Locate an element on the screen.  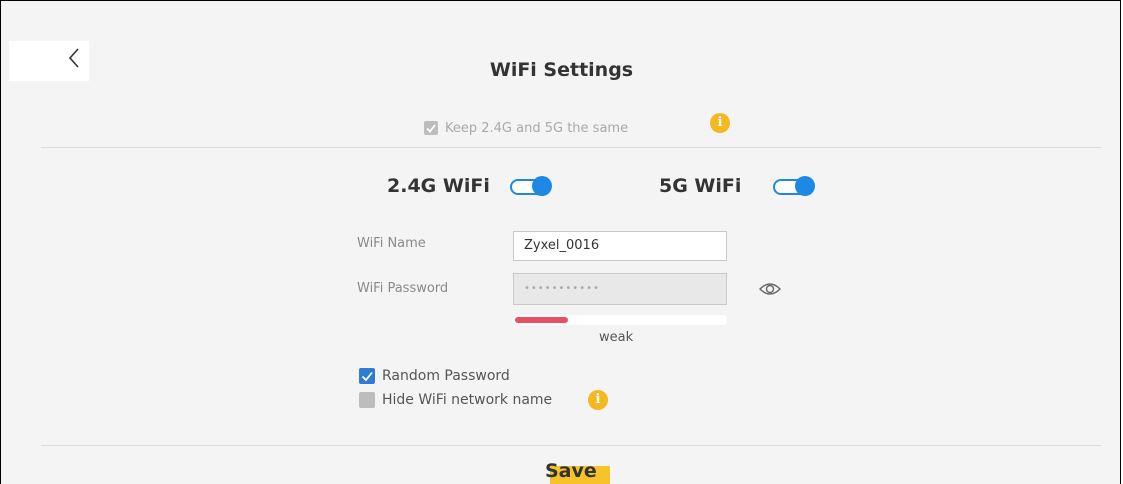
password-strength-bar is located at coordinates (620, 320).